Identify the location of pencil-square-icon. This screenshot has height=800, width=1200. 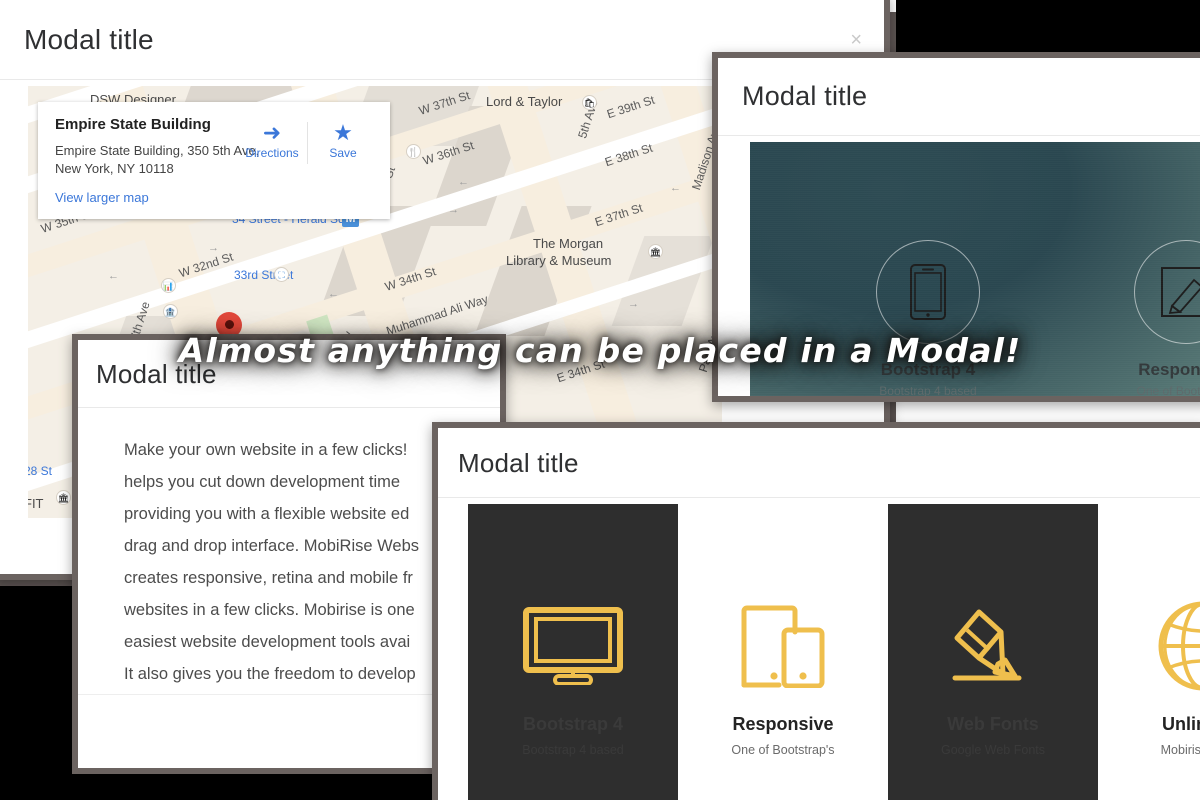
(1180, 292).